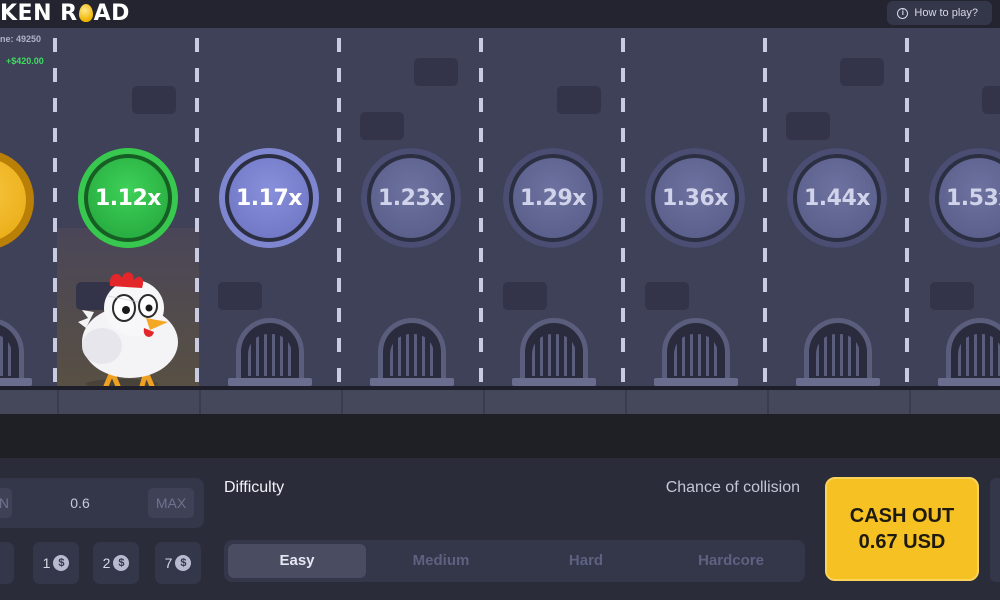  I want to click on divider-band, so click(500, 436).